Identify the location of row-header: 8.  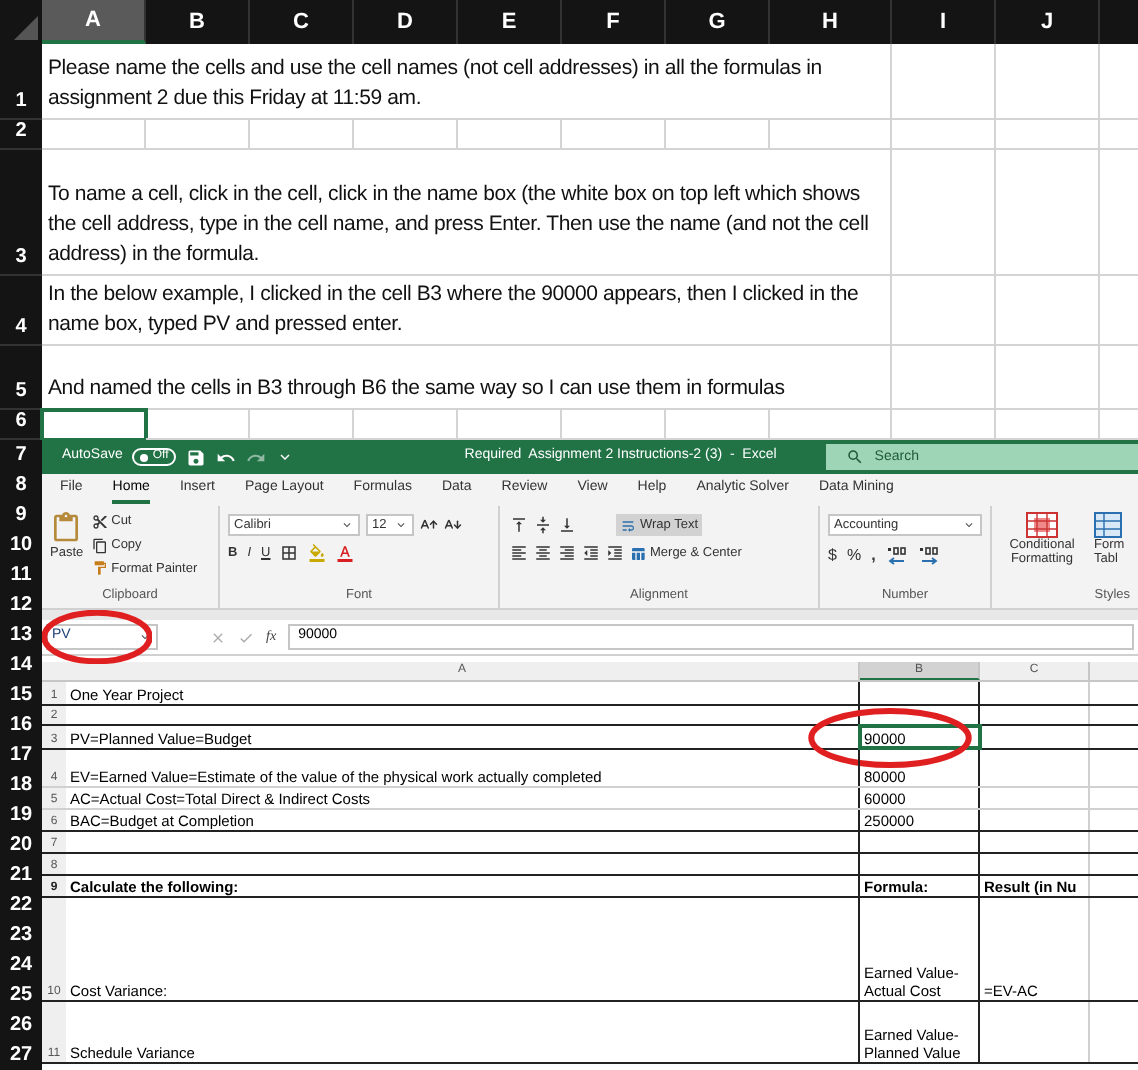
(21, 485).